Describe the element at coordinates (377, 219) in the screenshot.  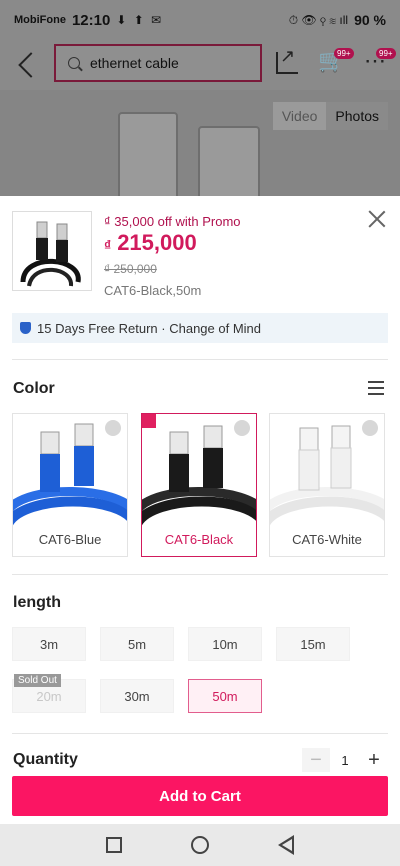
I see `close-icon` at that location.